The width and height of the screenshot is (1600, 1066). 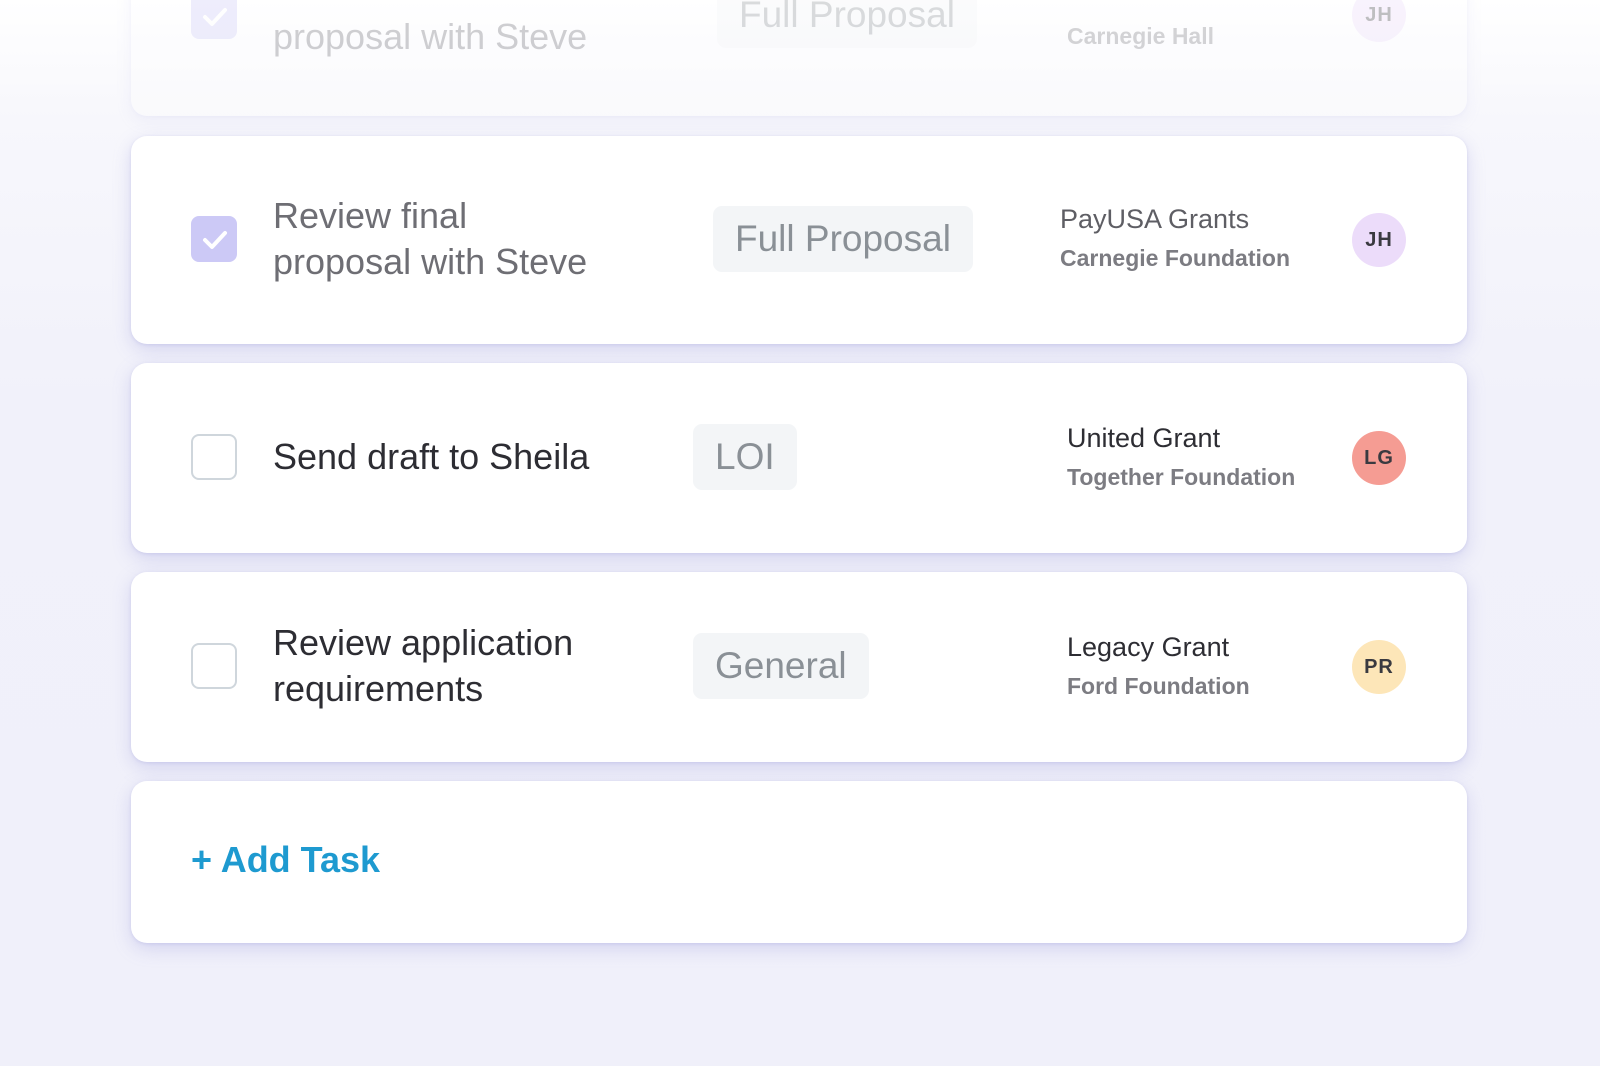 What do you see at coordinates (1158, 686) in the screenshot?
I see `grant-organization: Ford Foundation` at bounding box center [1158, 686].